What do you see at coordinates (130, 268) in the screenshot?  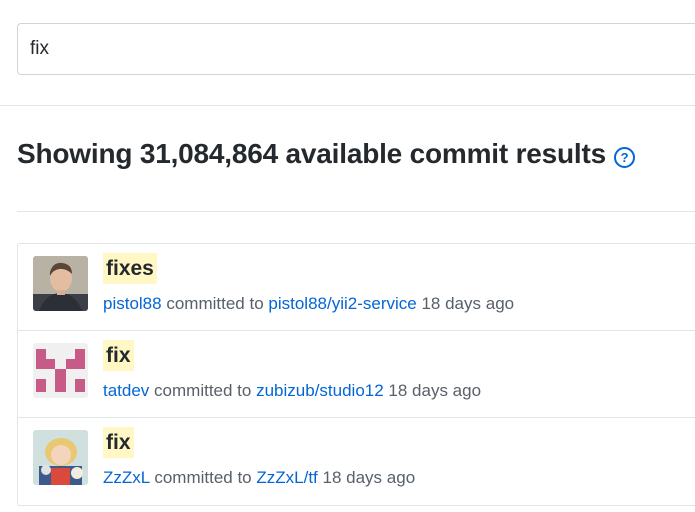 I see `commit-title-link: fixes` at bounding box center [130, 268].